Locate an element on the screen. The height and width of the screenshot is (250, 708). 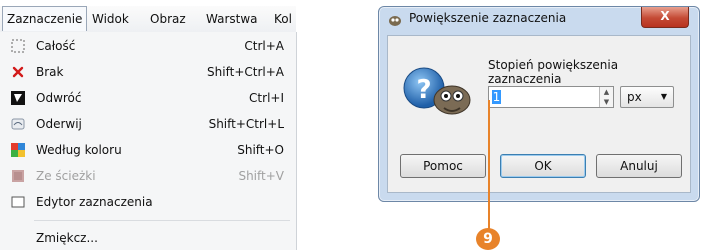
menu-kolory: Kol is located at coordinates (283, 19).